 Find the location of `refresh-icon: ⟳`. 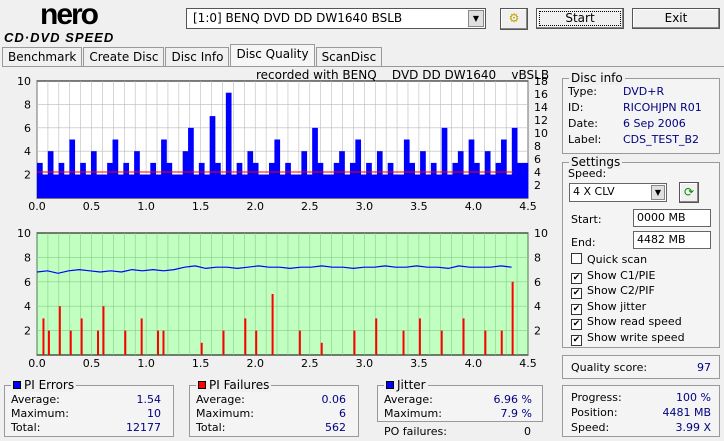

refresh-icon: ⟳ is located at coordinates (689, 192).